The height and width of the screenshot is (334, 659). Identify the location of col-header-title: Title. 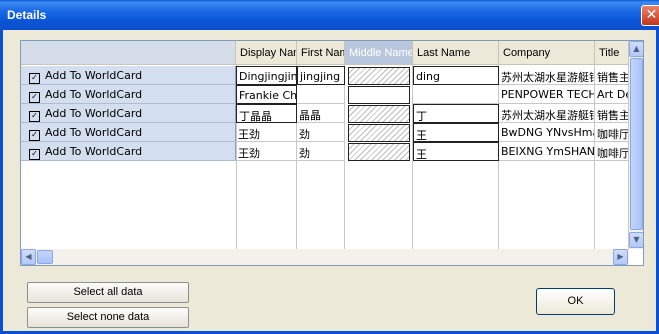
(612, 53).